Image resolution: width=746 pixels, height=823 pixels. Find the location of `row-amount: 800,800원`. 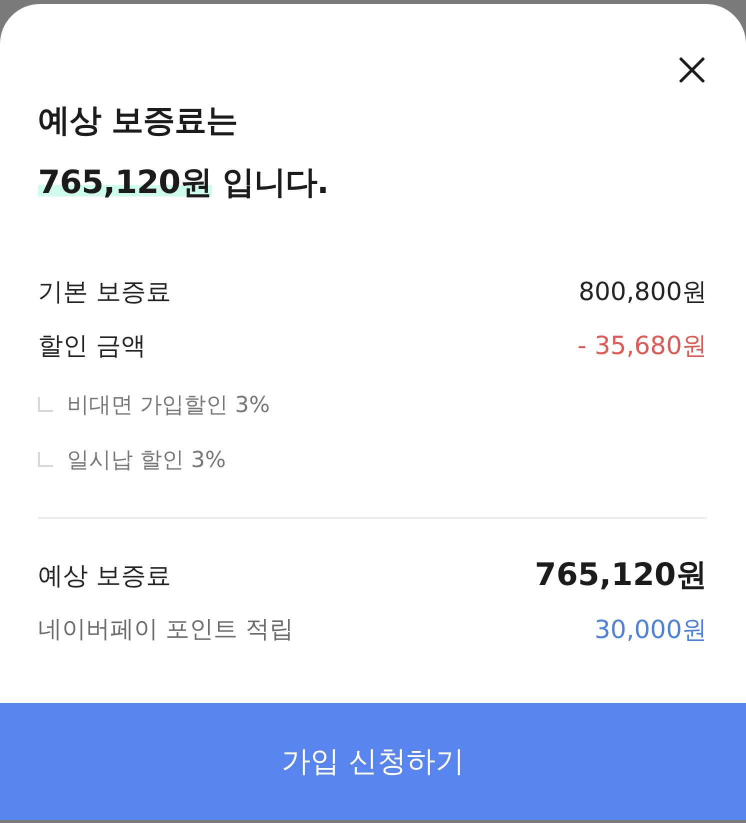

row-amount: 800,800원 is located at coordinates (642, 292).